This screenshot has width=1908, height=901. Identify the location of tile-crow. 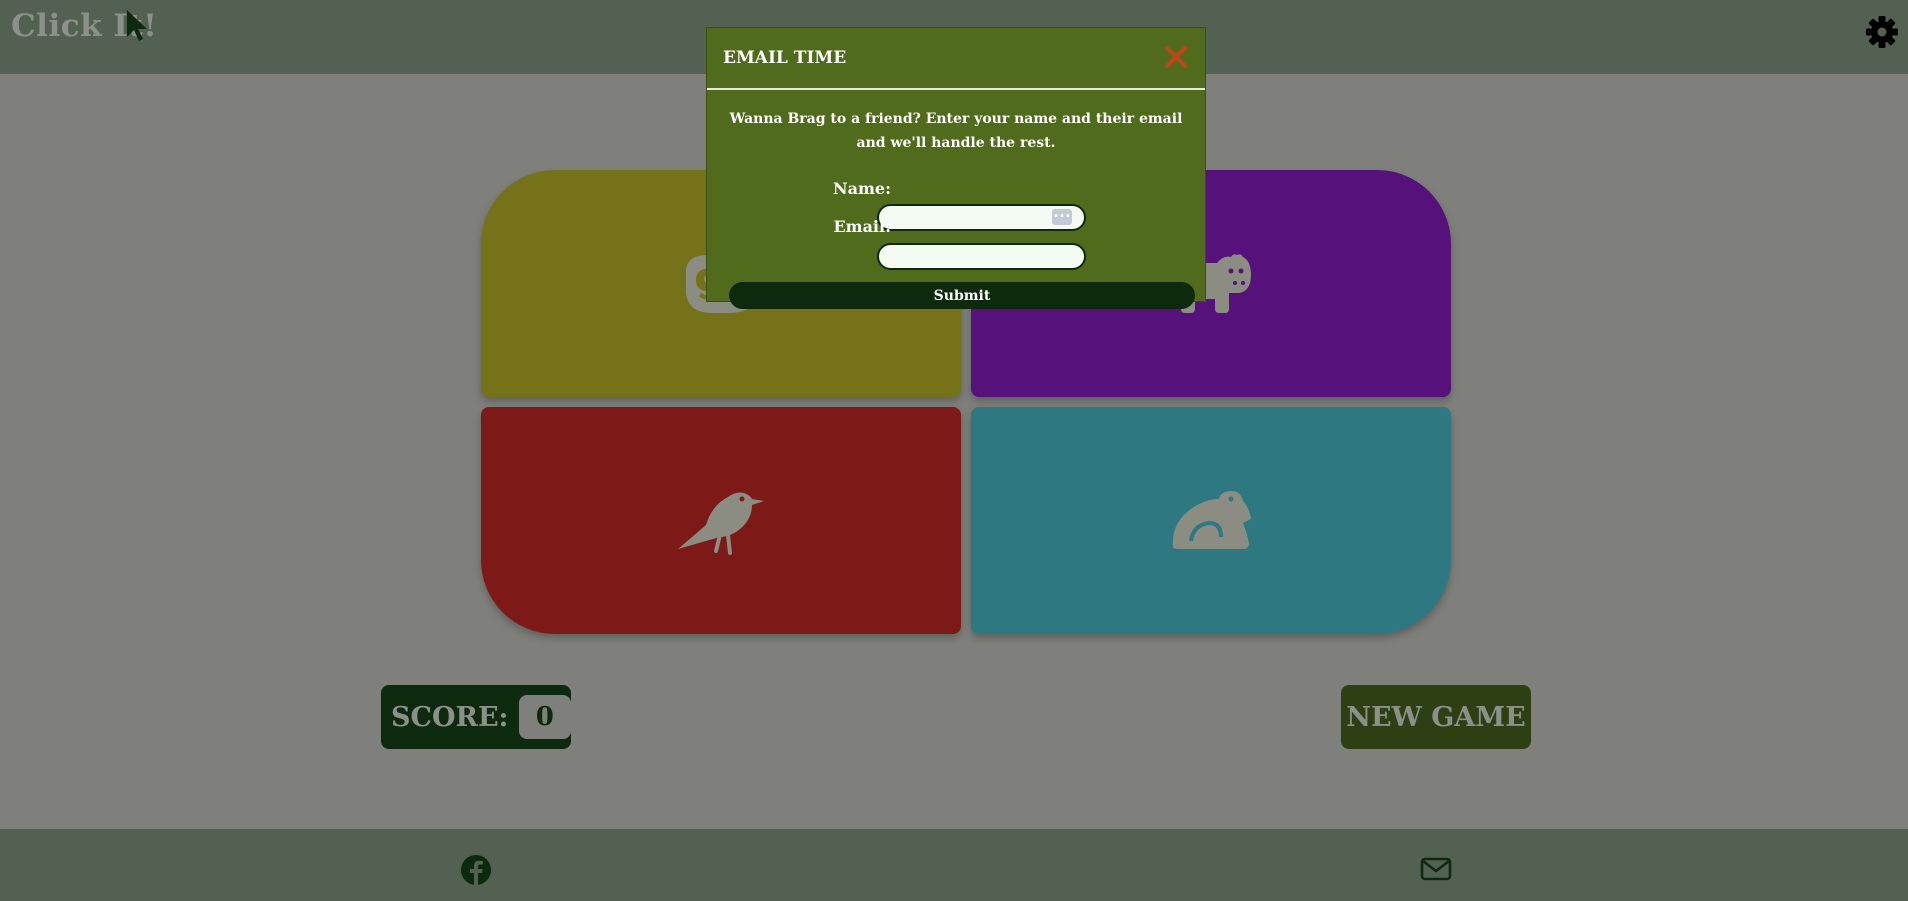
(721, 520).